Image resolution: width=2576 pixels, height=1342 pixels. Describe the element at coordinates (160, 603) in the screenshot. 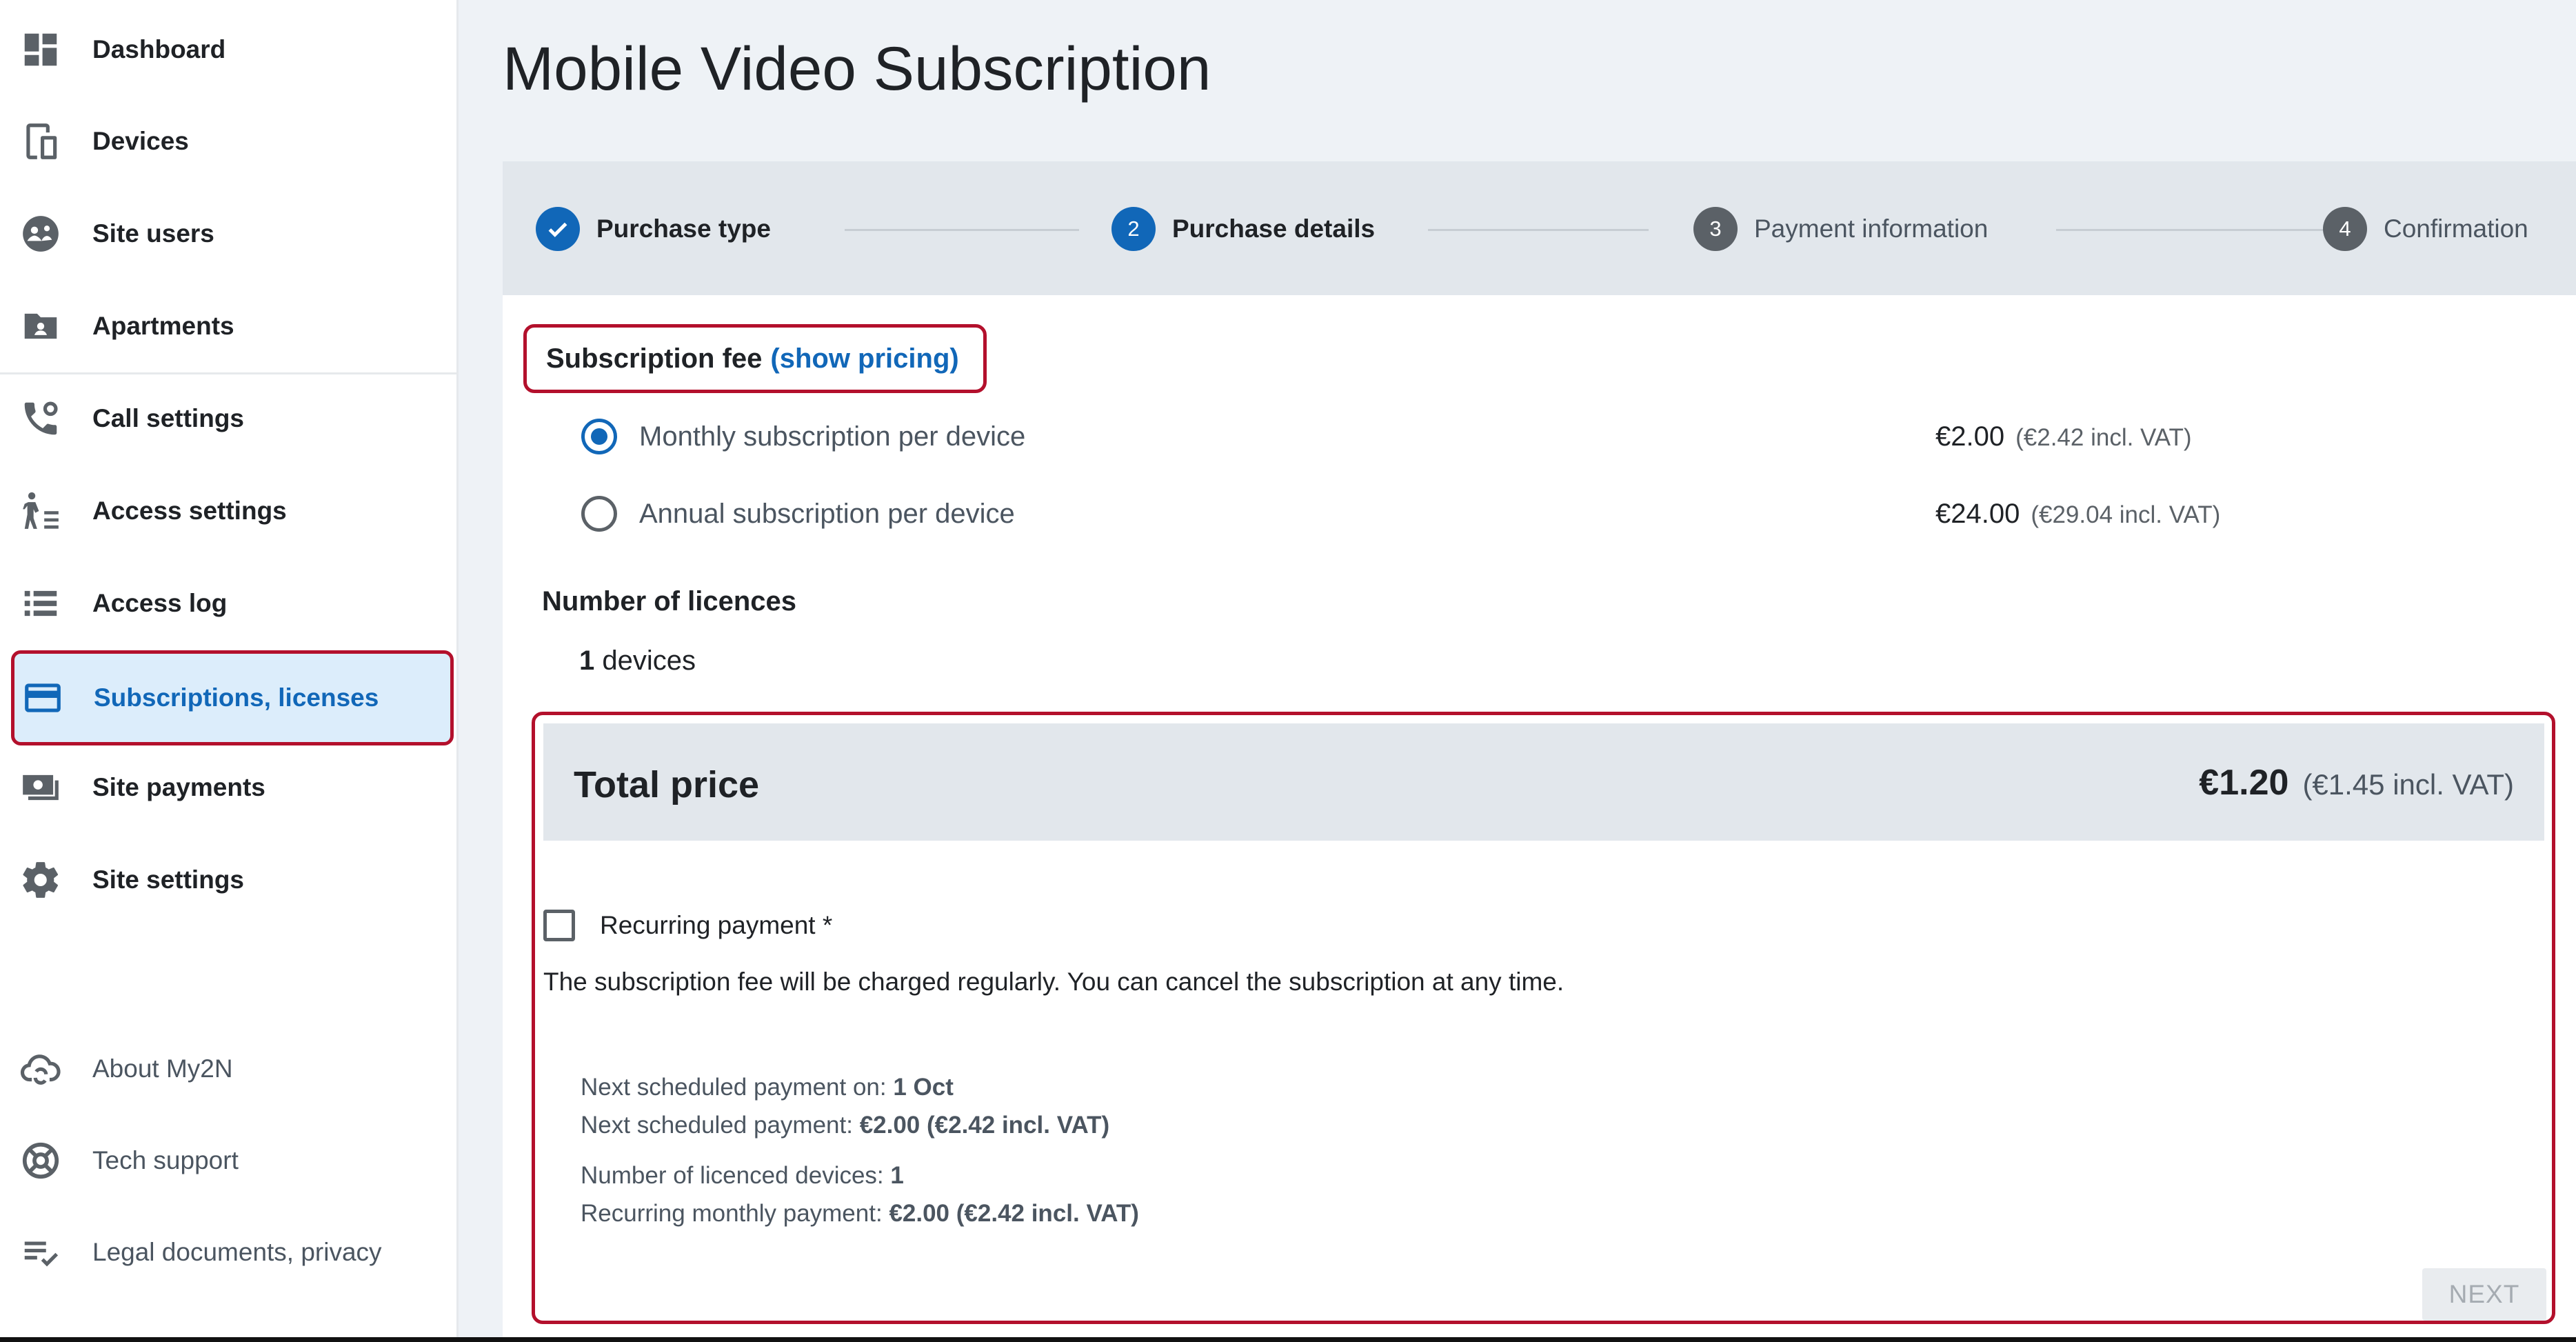

I see `sidebar-item-label: Access log` at that location.